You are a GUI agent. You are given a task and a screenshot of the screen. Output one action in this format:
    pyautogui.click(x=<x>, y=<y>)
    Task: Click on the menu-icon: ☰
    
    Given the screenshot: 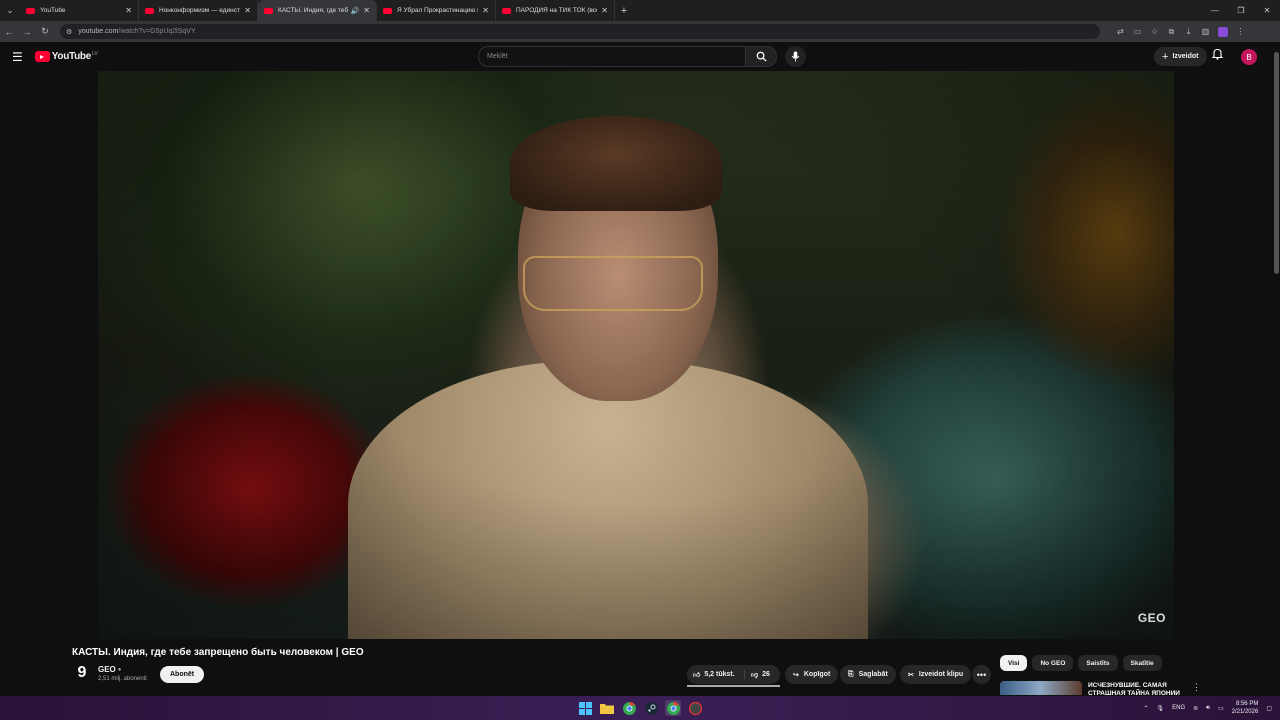 What is the action you would take?
    pyautogui.click(x=17, y=57)
    